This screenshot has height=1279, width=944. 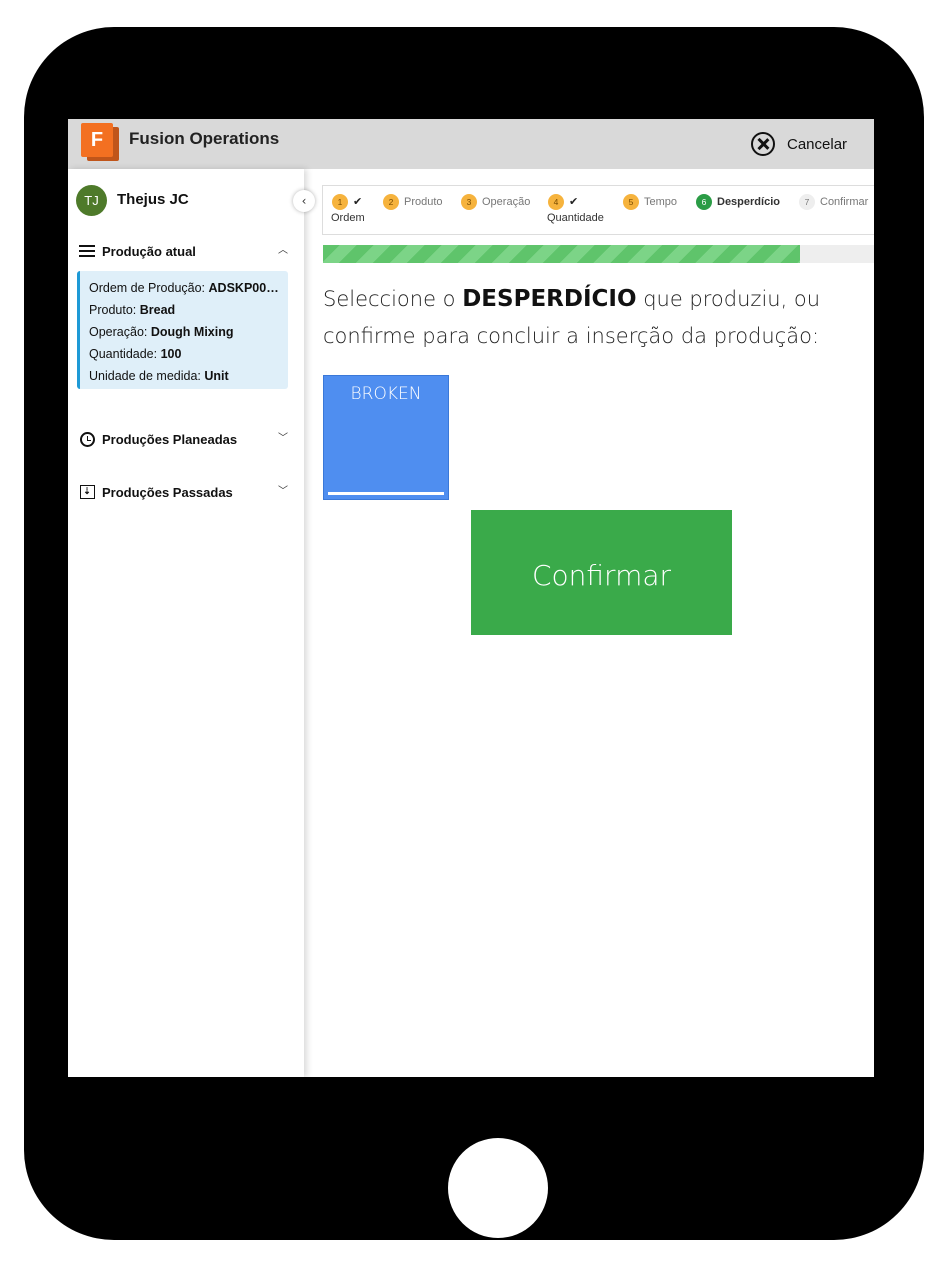 What do you see at coordinates (386, 394) in the screenshot?
I see `waste-option-label: BROKEN` at bounding box center [386, 394].